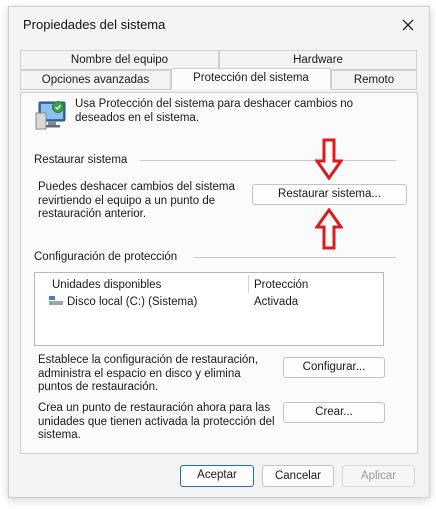 The height and width of the screenshot is (509, 436). I want to click on table-row: Disco local (C:) (Sistema) Activada, so click(209, 302).